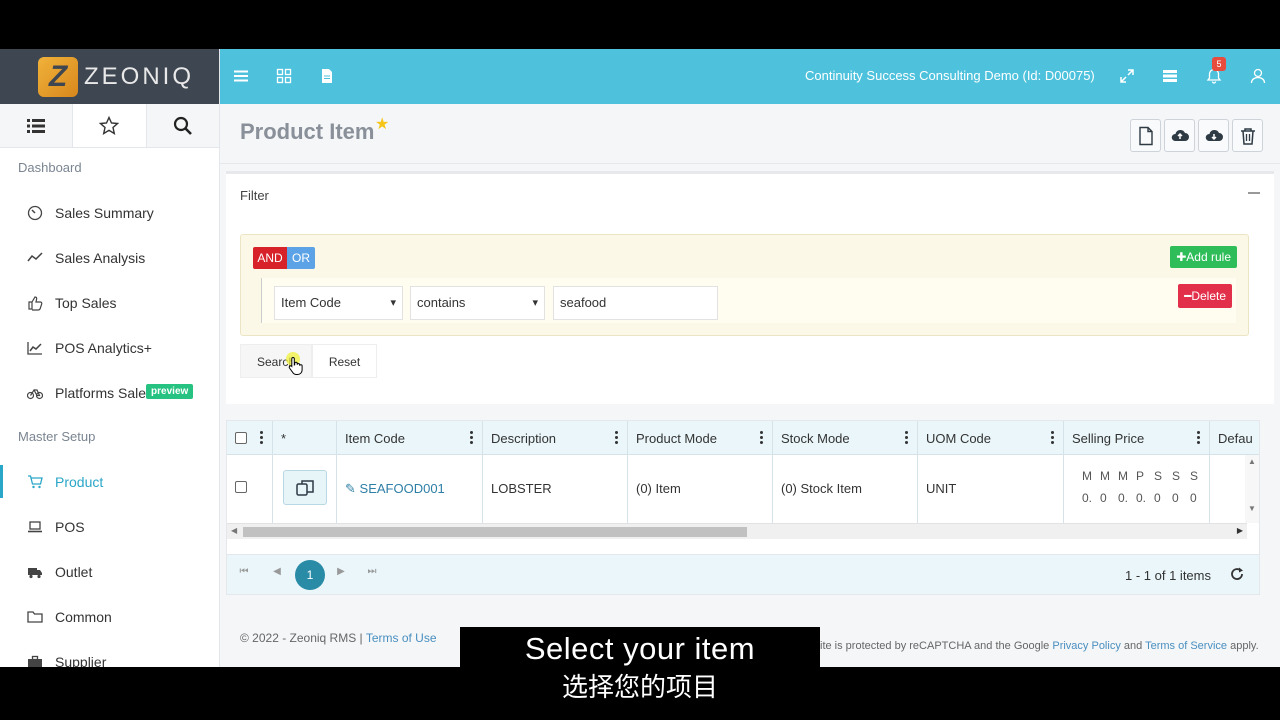 This screenshot has width=1280, height=720. What do you see at coordinates (1254, 193) in the screenshot?
I see `collapse-icon` at bounding box center [1254, 193].